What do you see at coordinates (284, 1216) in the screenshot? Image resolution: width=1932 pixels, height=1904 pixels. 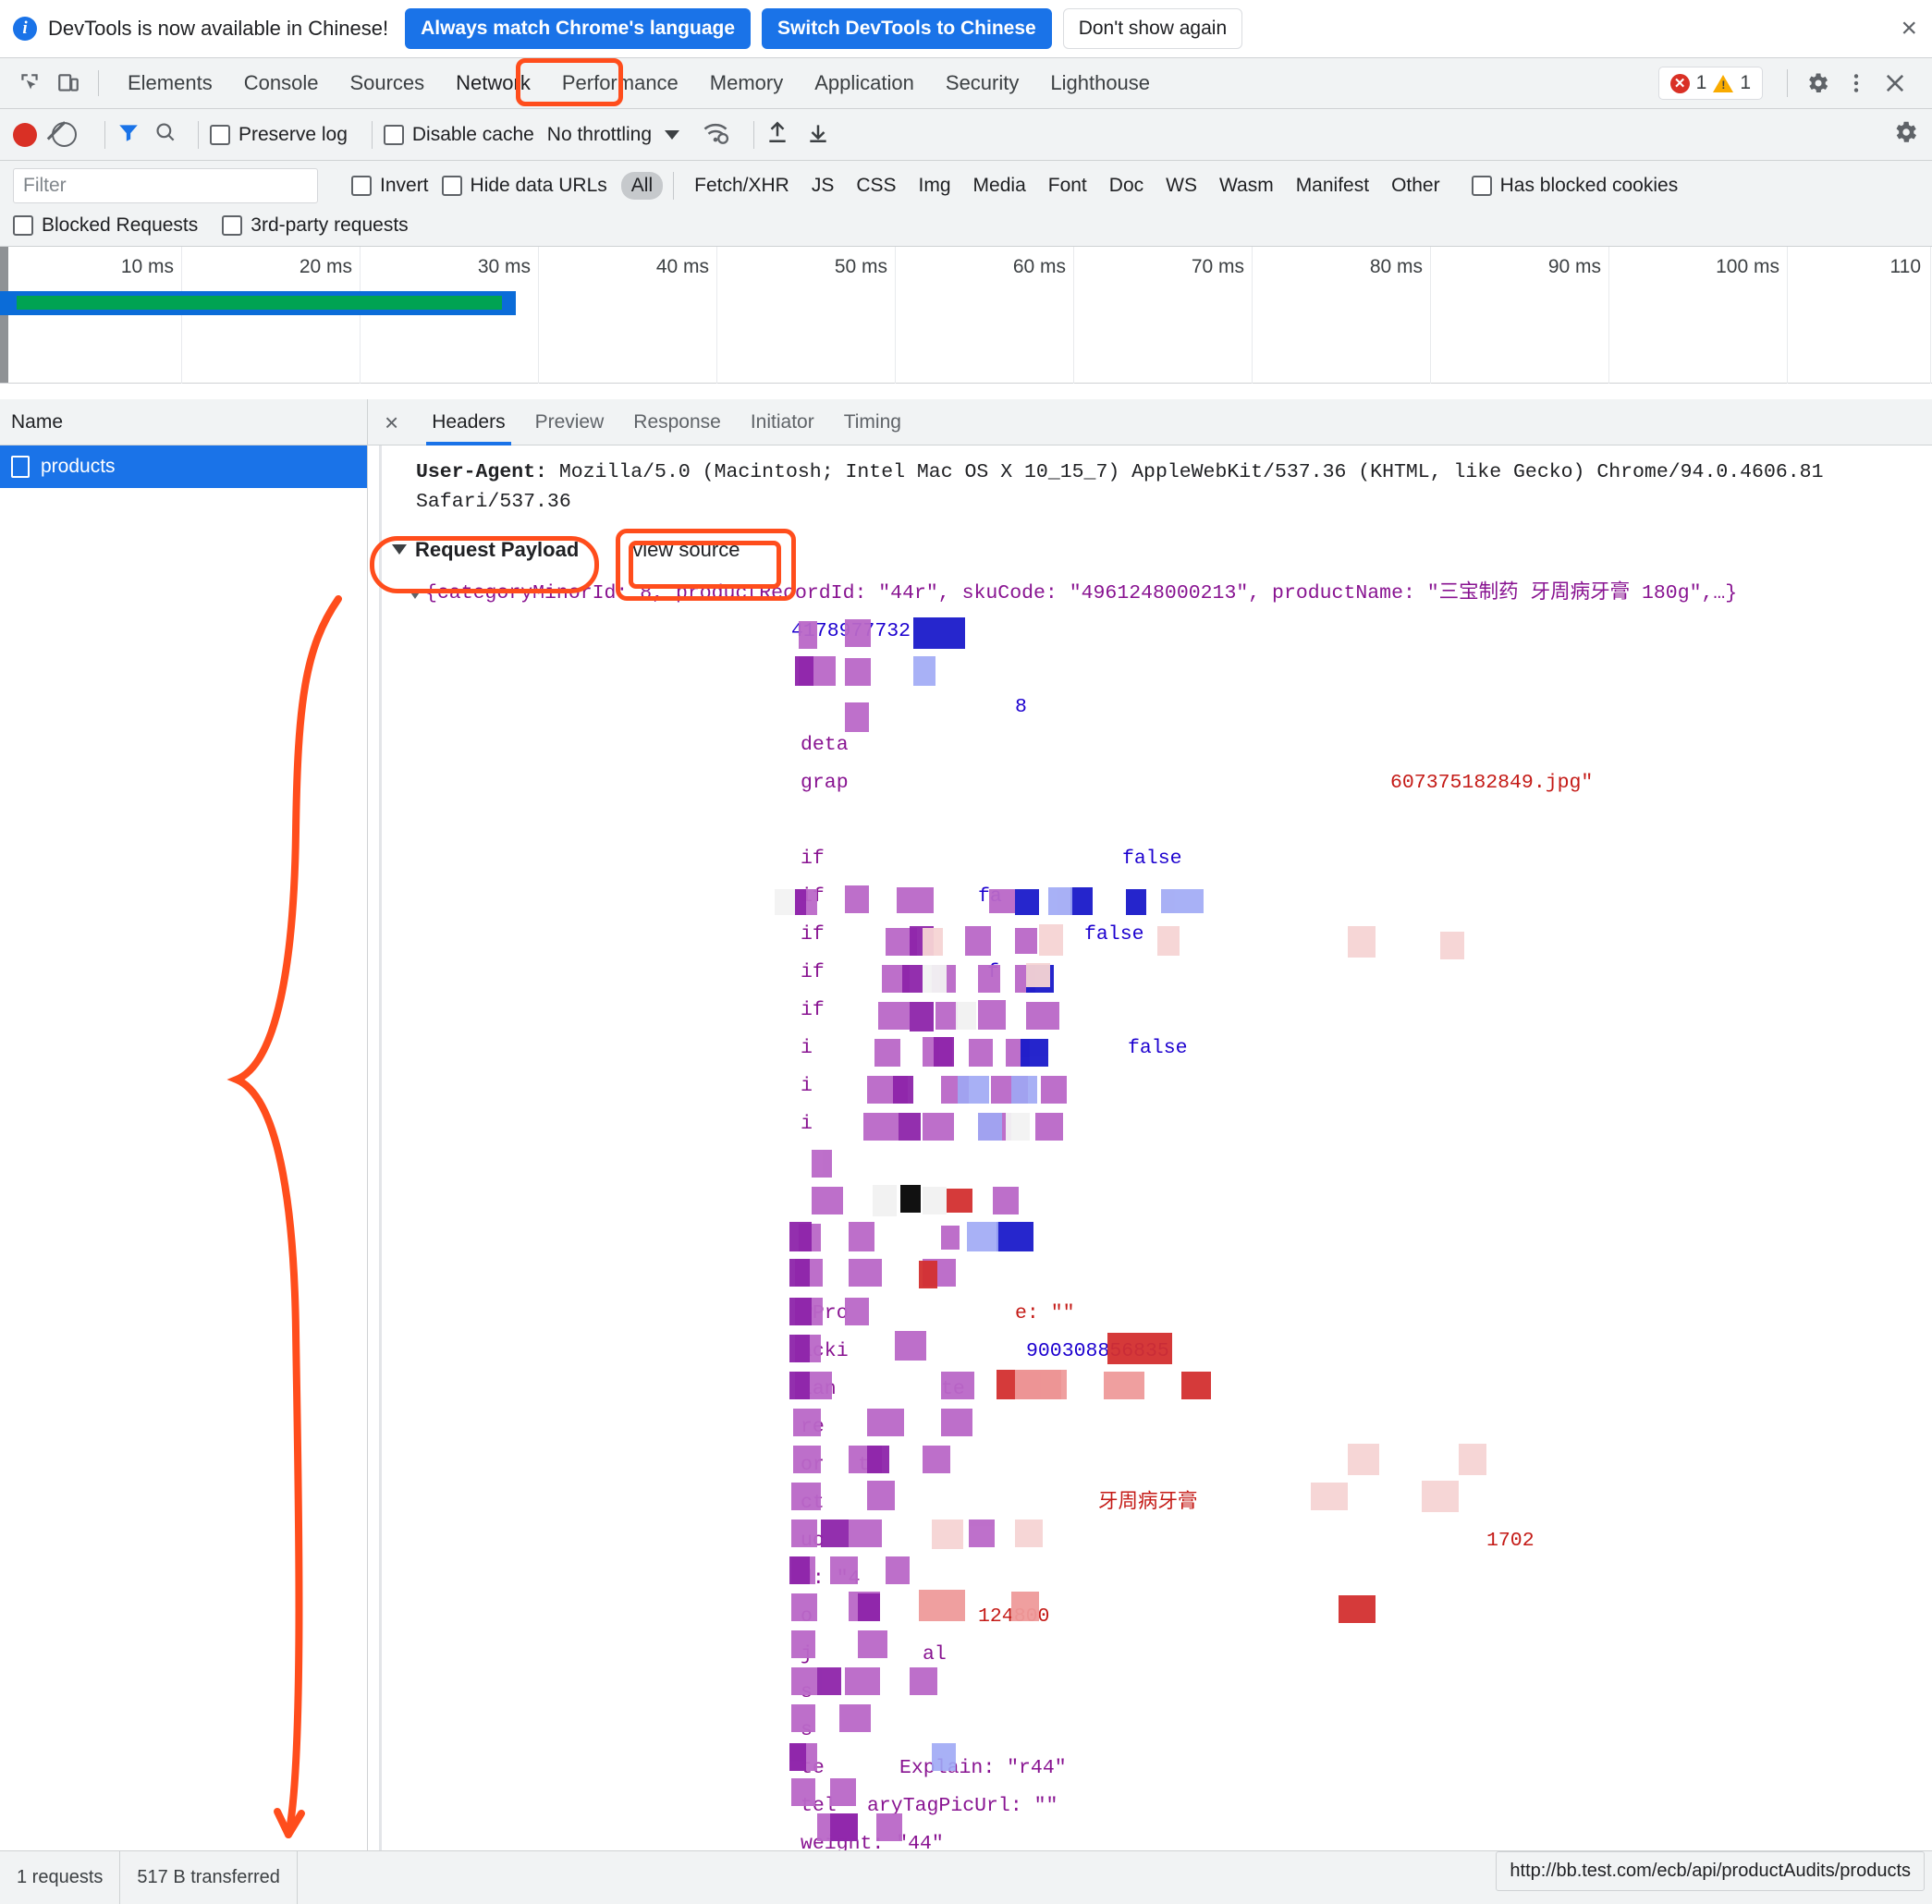 I see `curly-brace-annotation` at bounding box center [284, 1216].